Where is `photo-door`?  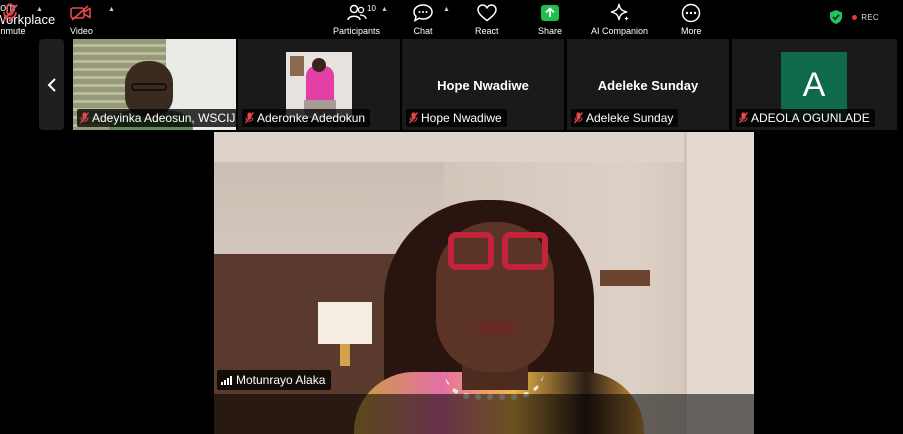 photo-door is located at coordinates (297, 66).